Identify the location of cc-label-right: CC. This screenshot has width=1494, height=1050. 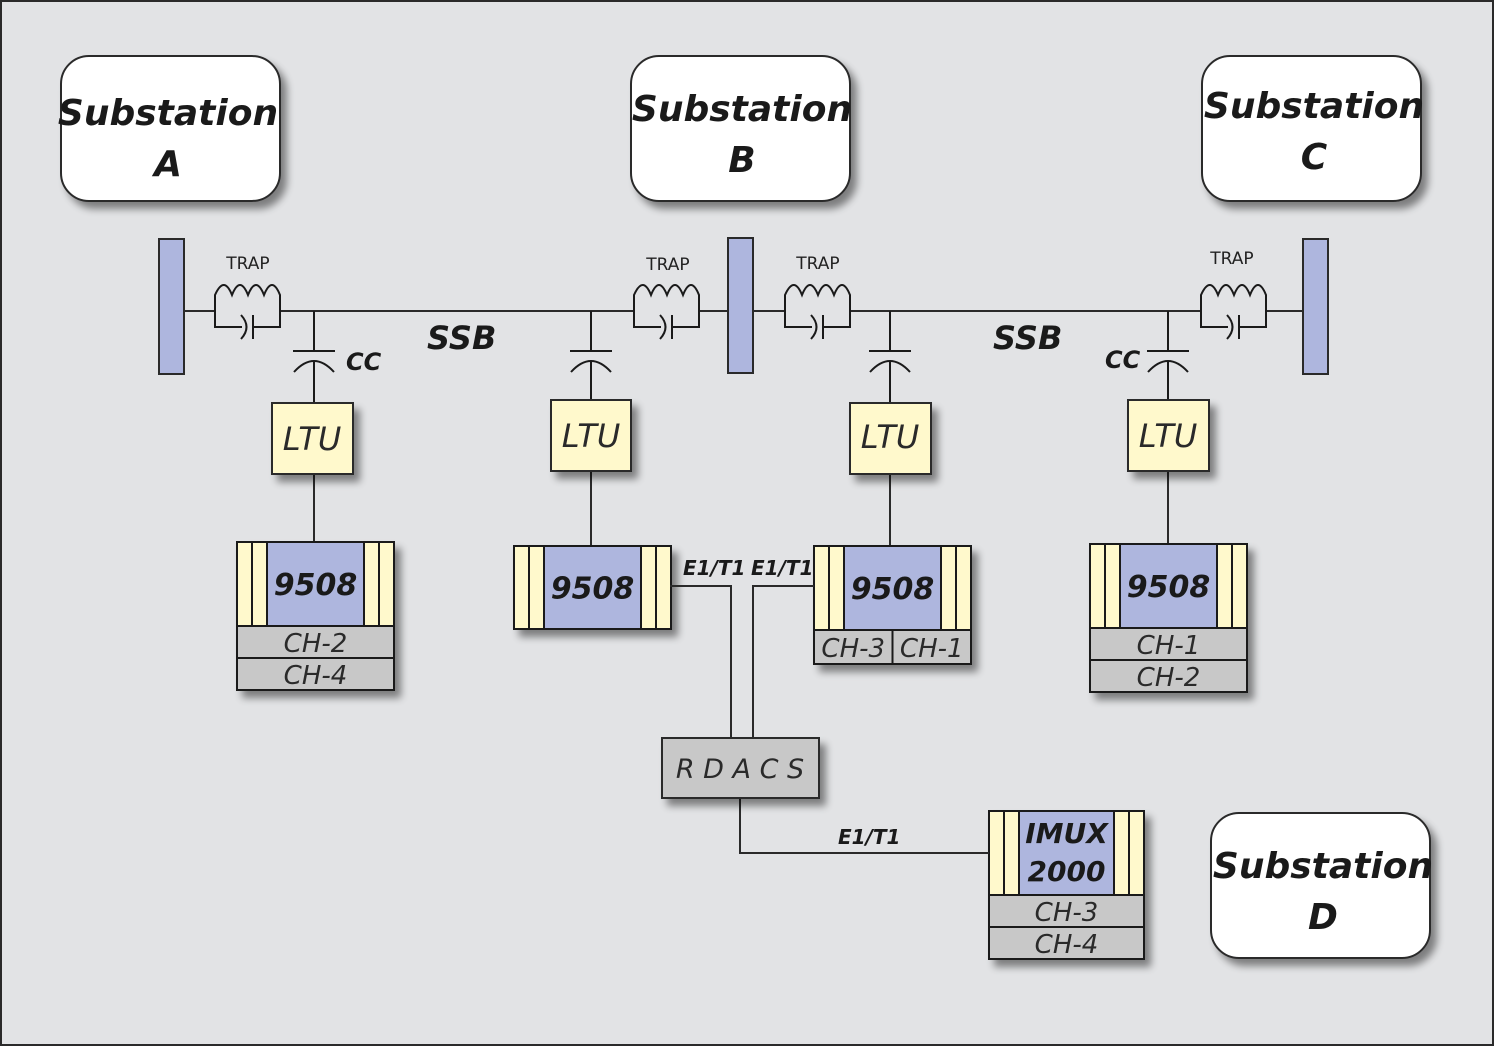
(1123, 360).